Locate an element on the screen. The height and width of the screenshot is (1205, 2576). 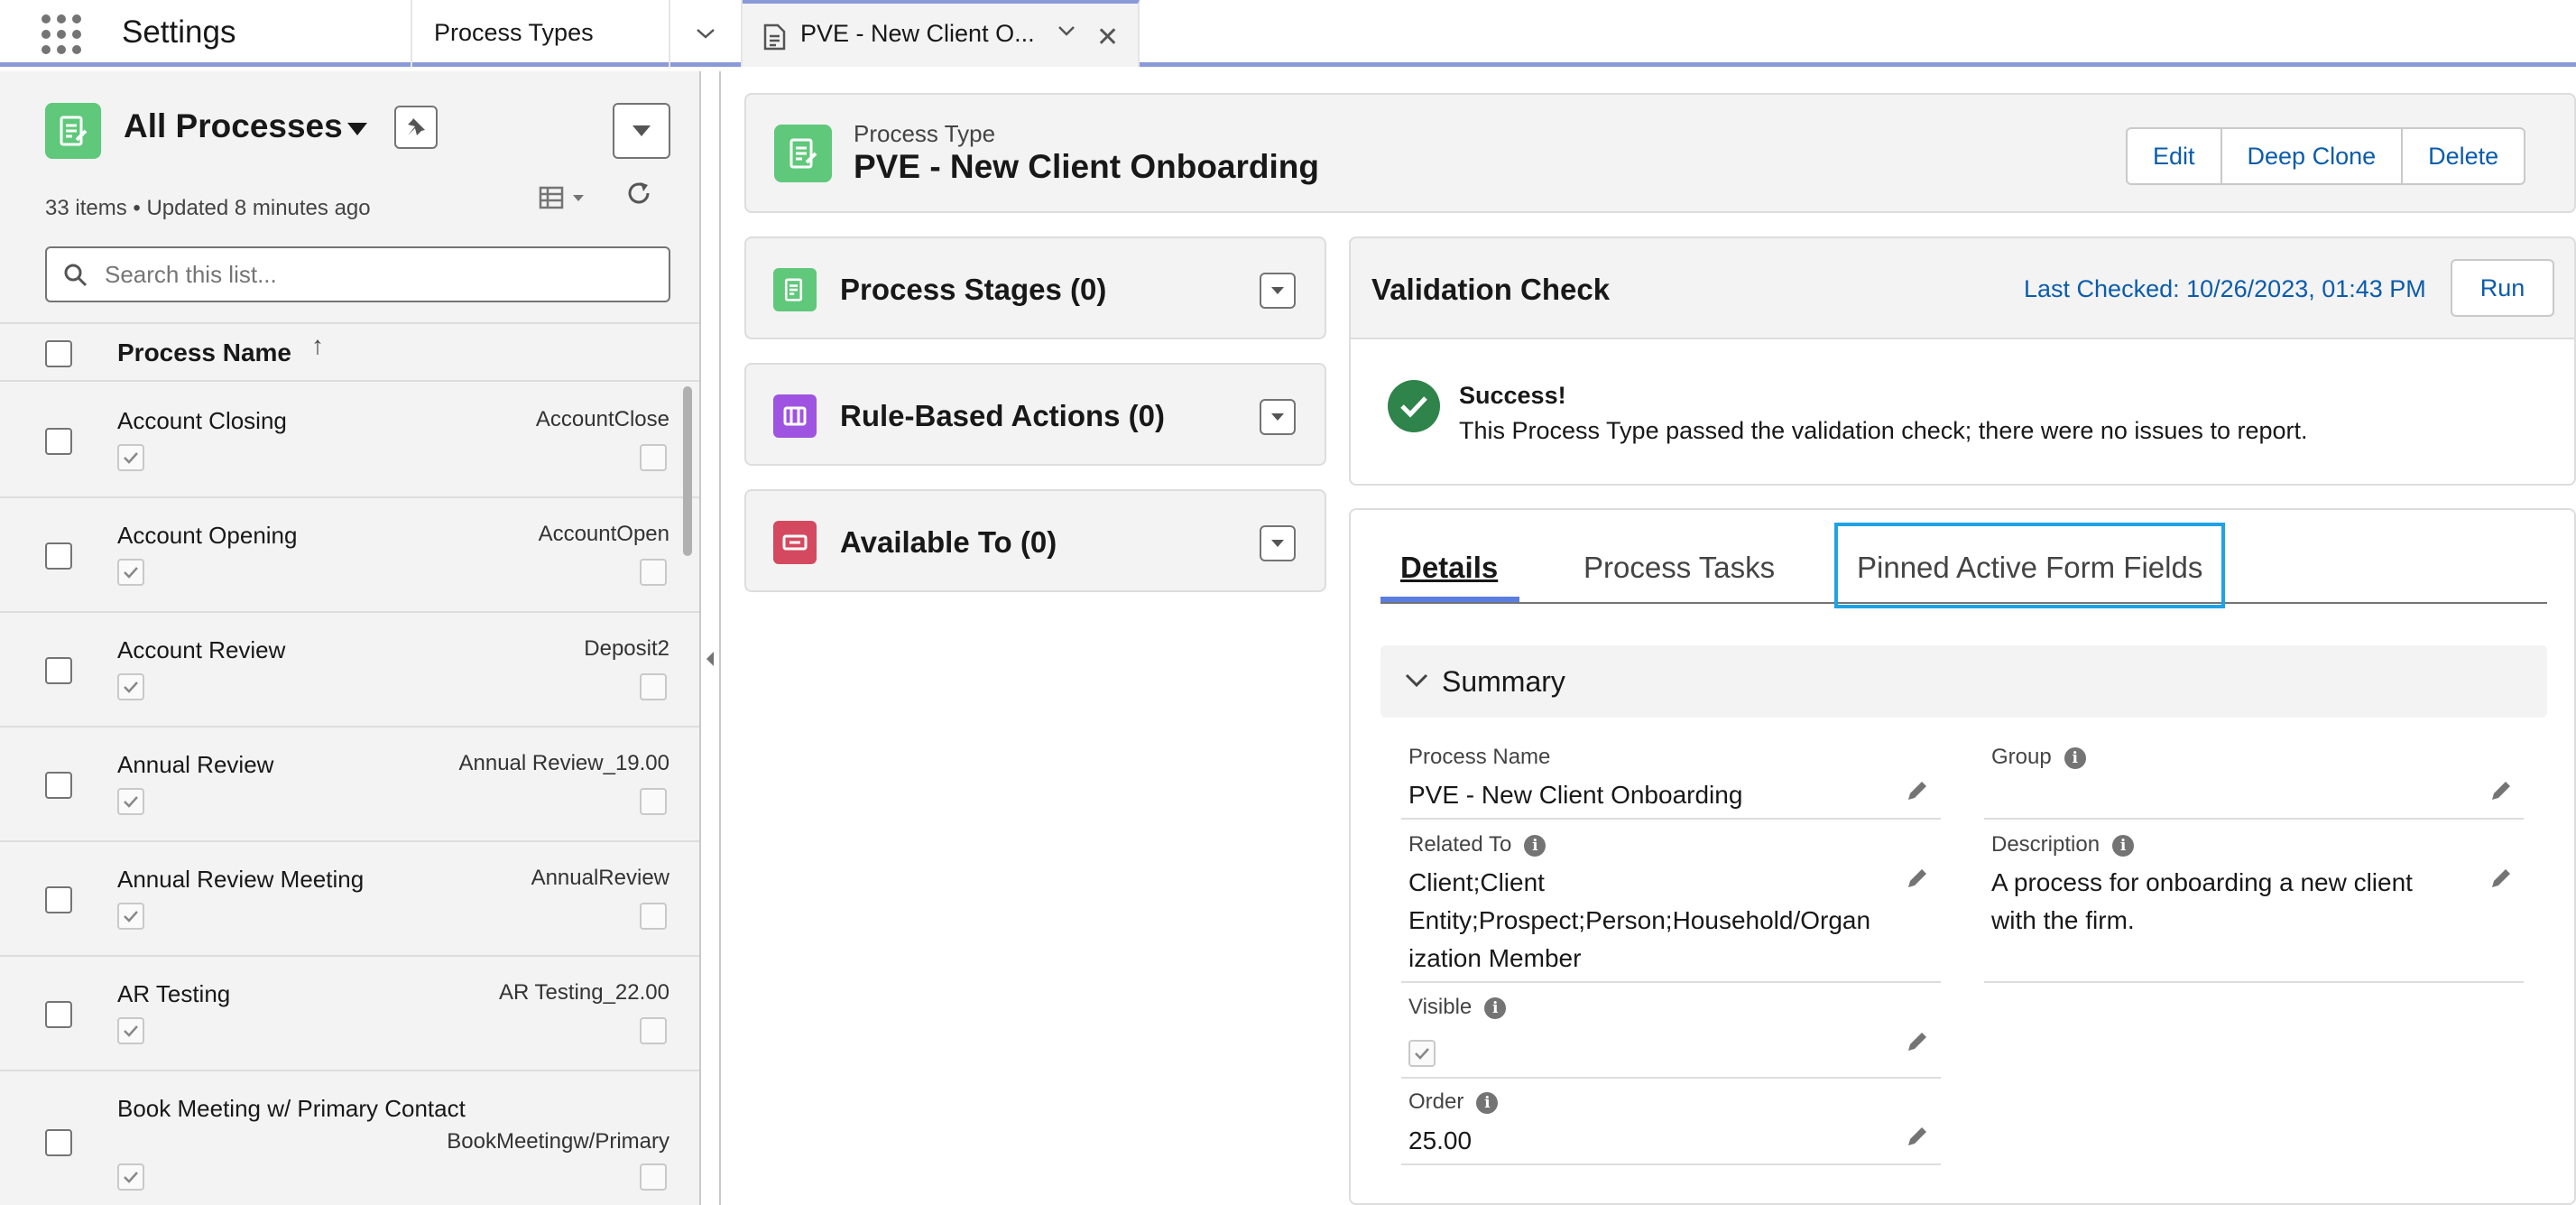
tab-menu-chevron-icon is located at coordinates (1066, 33).